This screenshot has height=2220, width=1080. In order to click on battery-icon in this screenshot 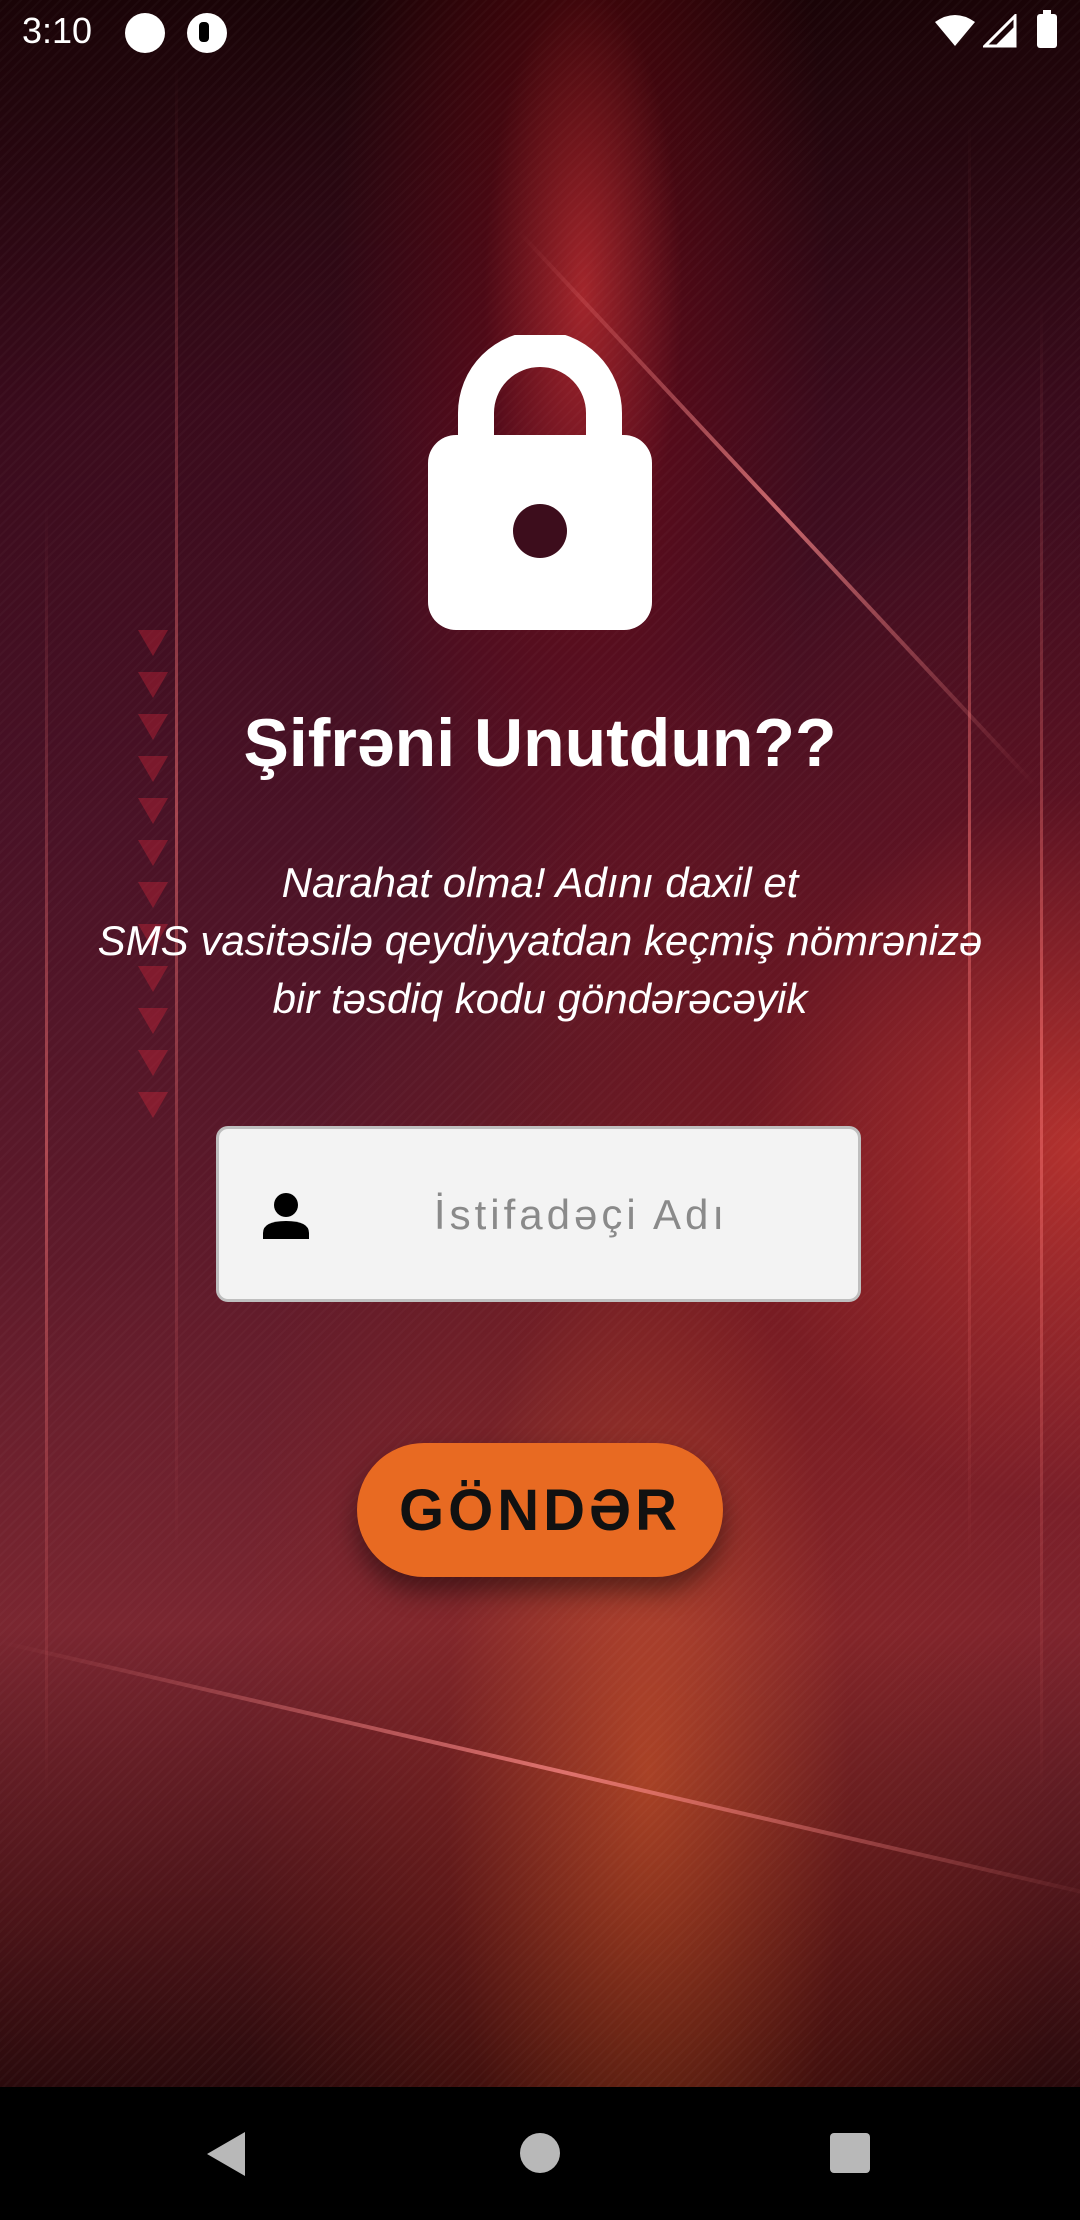, I will do `click(1047, 29)`.